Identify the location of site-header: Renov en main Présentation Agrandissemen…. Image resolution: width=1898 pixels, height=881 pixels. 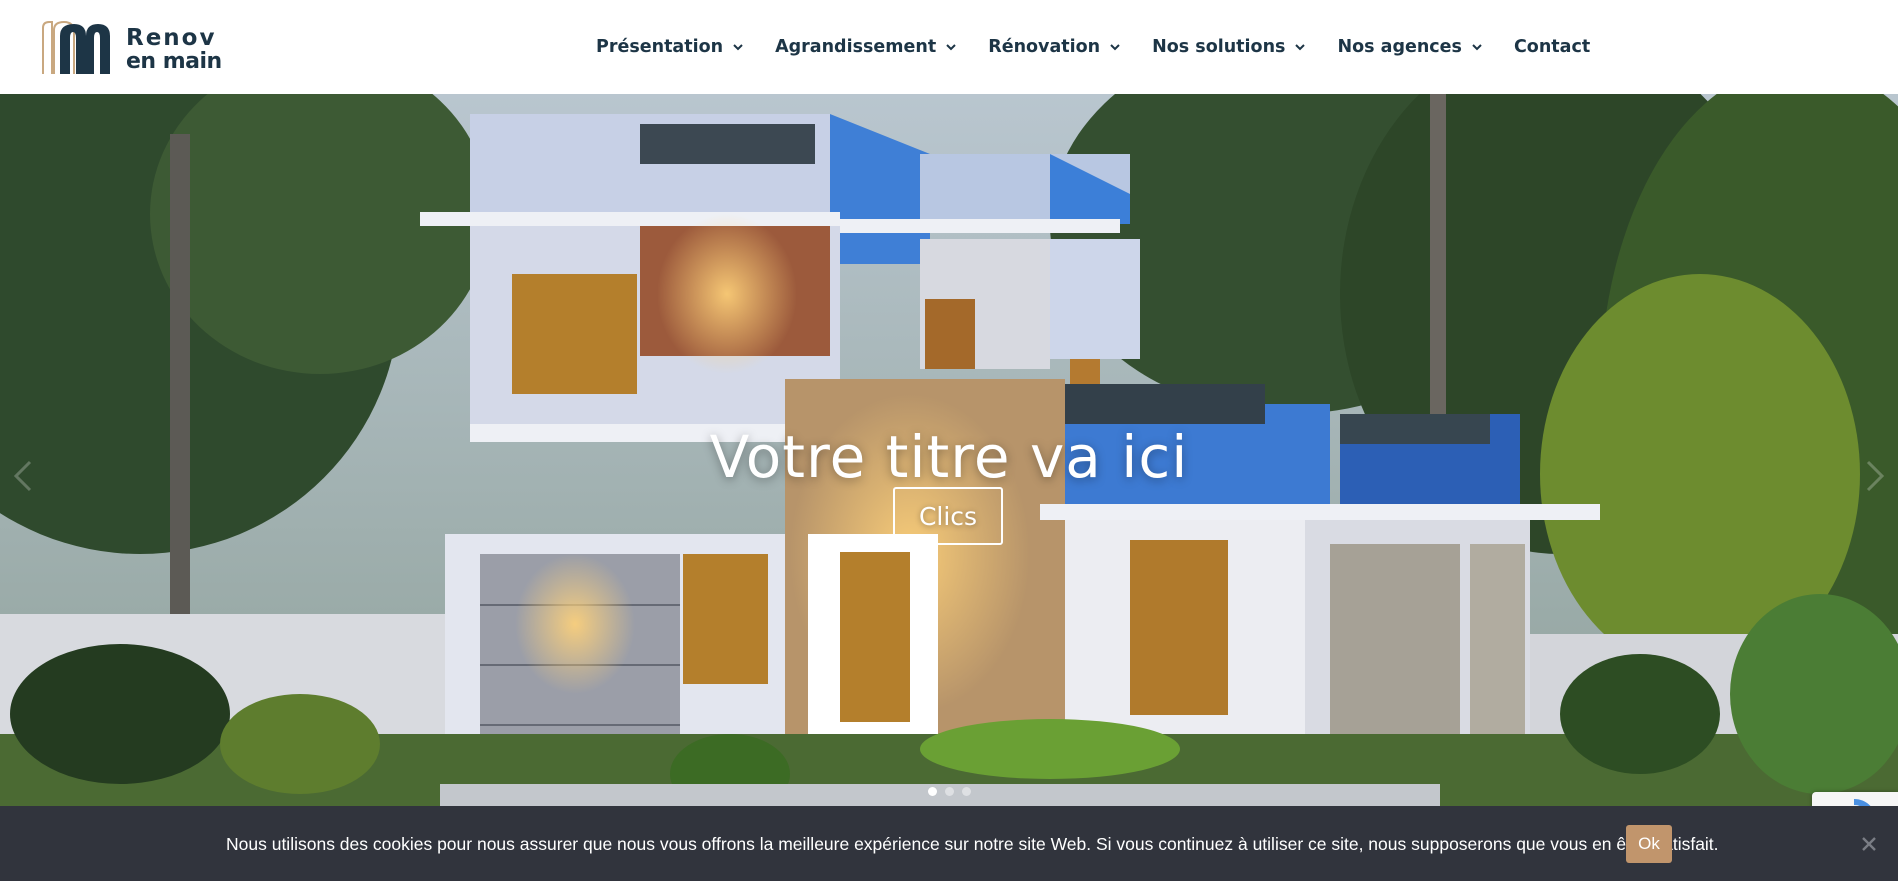
(949, 47).